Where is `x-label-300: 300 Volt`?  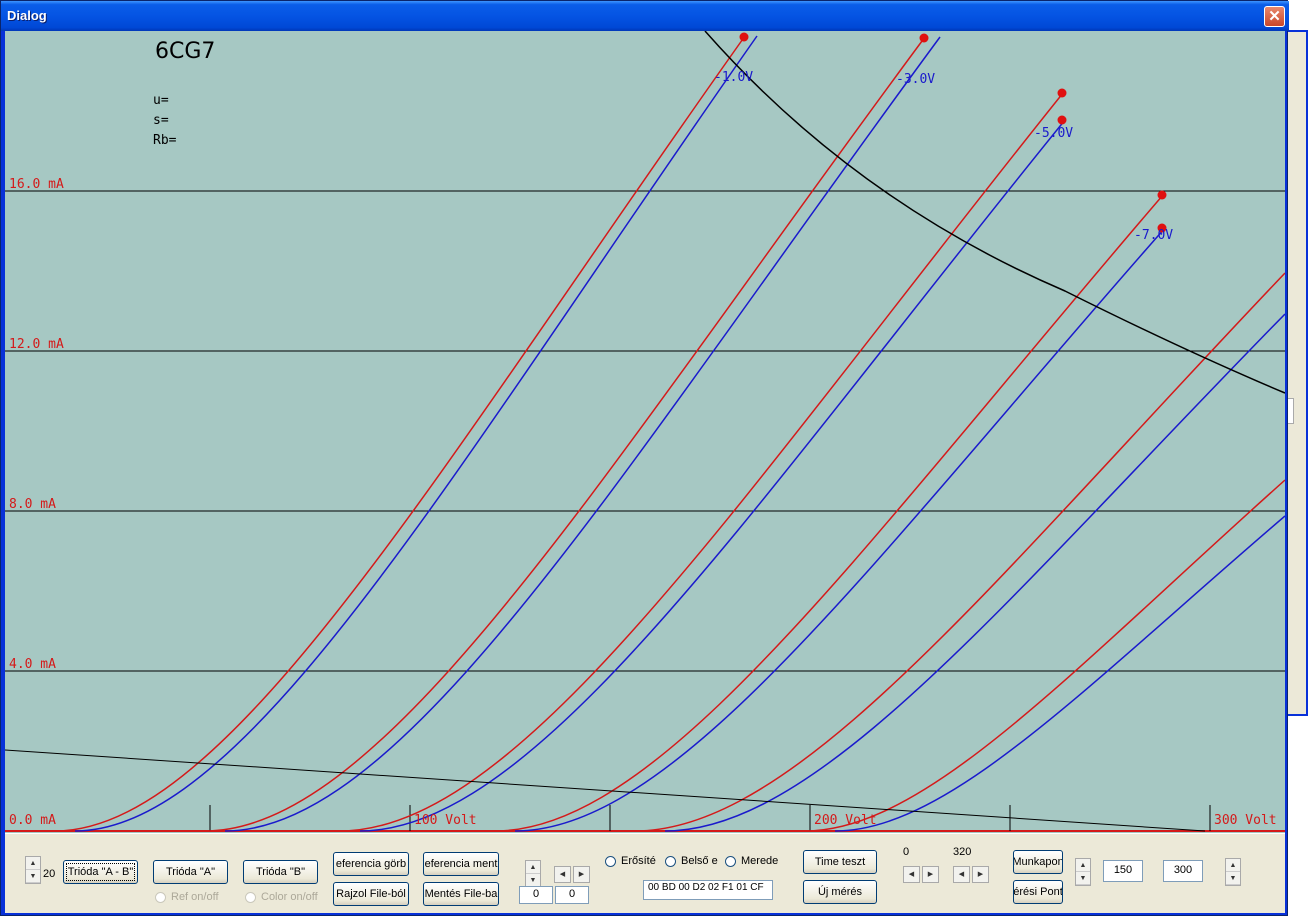 x-label-300: 300 Volt is located at coordinates (1245, 820).